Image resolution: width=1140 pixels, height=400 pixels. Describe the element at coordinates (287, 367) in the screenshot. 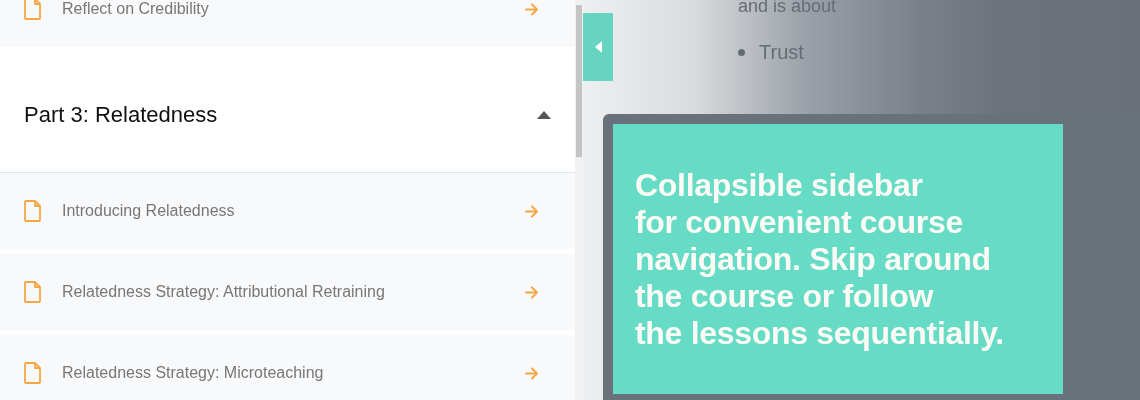

I see `lesson-item: Relatedness Strategy: Microteaching` at that location.